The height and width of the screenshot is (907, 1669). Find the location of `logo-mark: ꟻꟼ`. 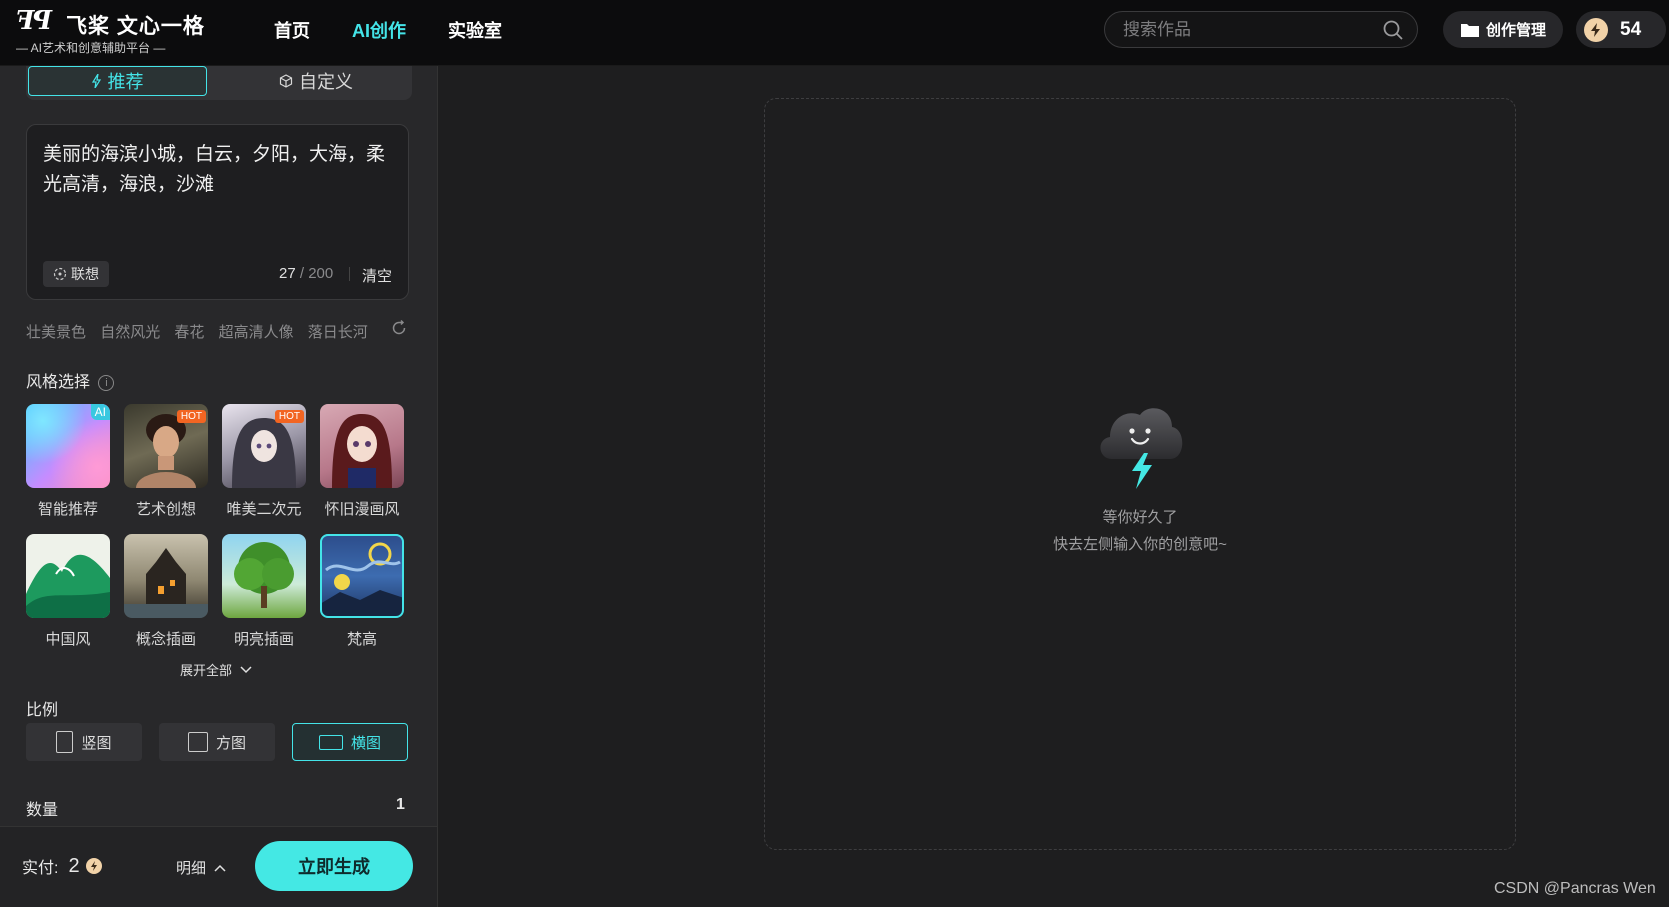

logo-mark: ꟻꟼ is located at coordinates (34, 21).